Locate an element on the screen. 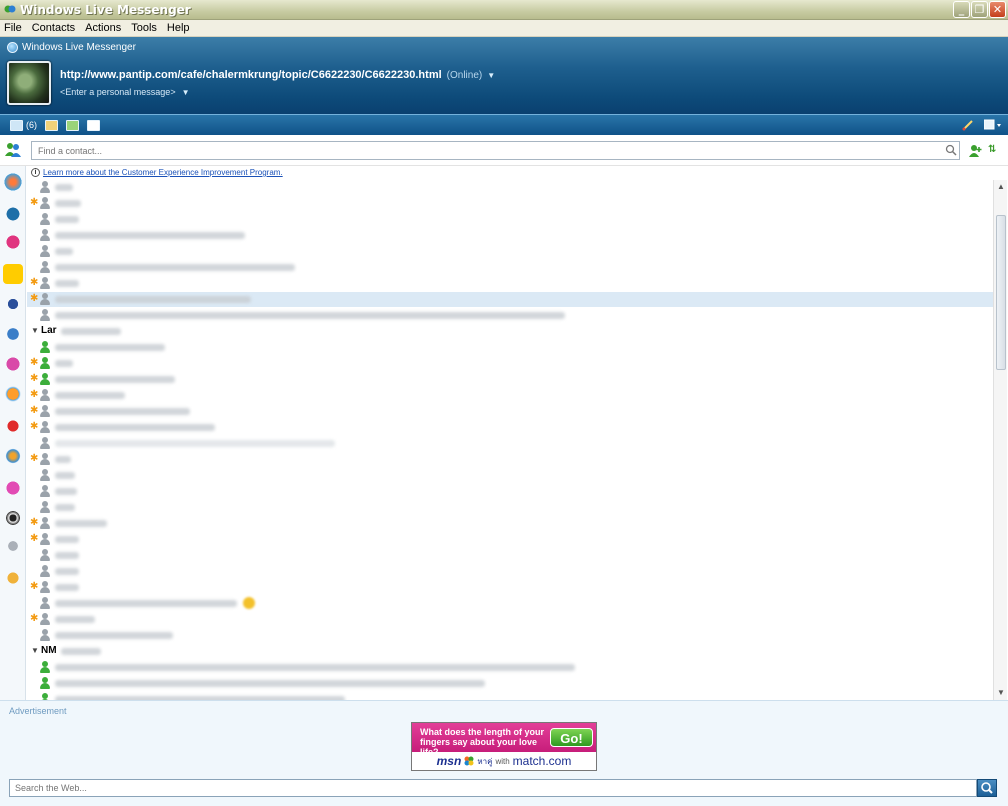 This screenshot has width=1008, height=806. msn-butterfly-icon is located at coordinates (469, 761).